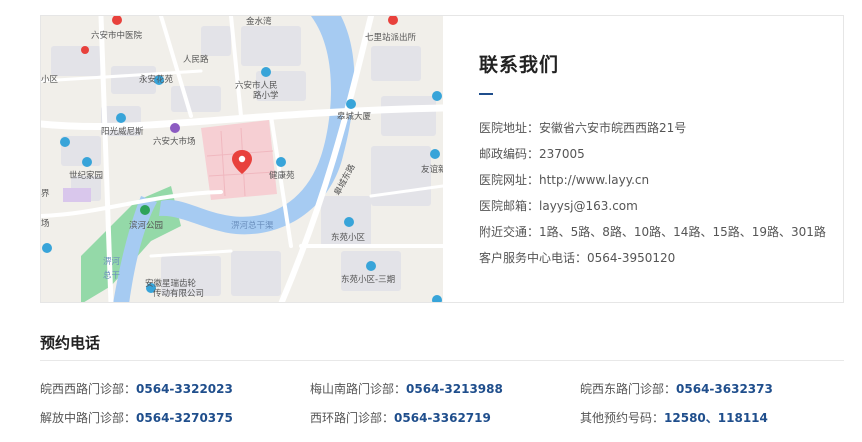 The height and width of the screenshot is (442, 862). I want to click on phone-number: 0564-3213988, so click(454, 389).